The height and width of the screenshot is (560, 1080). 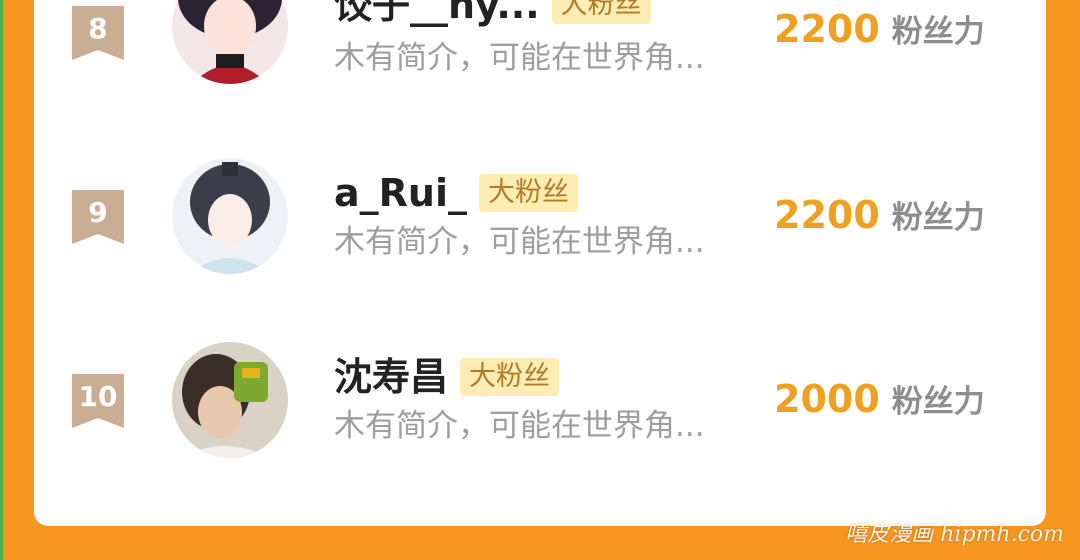 I want to click on username: a_Rui_, so click(x=400, y=193).